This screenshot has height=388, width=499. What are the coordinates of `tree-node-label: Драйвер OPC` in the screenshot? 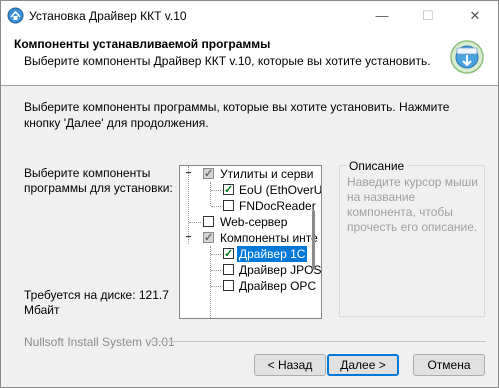 It's located at (278, 286).